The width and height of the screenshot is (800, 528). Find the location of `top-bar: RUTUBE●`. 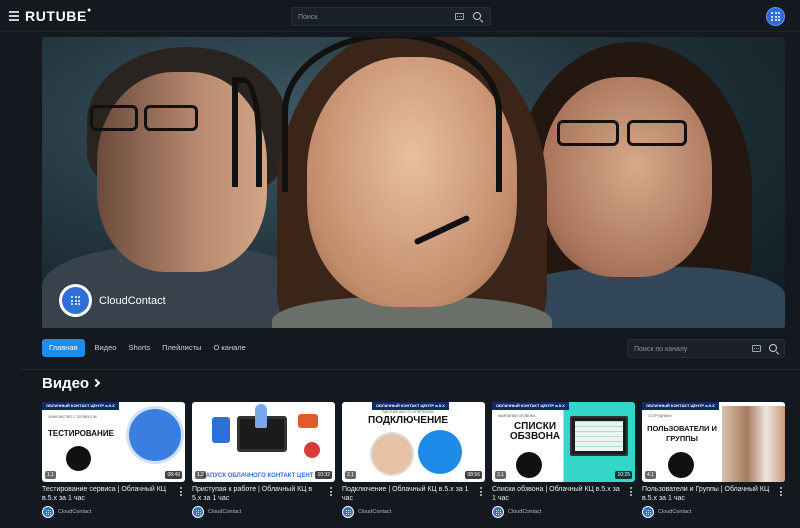

top-bar: RUTUBE● is located at coordinates (400, 16).